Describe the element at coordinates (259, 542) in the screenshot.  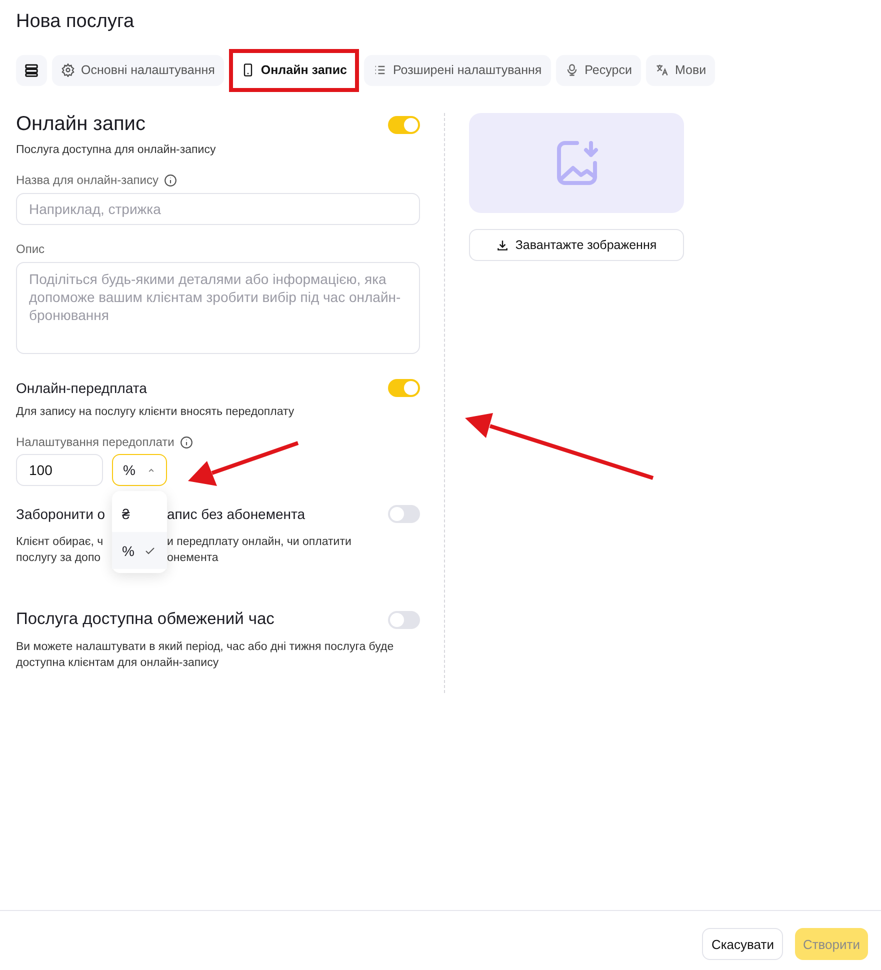
I see `section-description: и передплату онлайн, чи оплатити` at that location.